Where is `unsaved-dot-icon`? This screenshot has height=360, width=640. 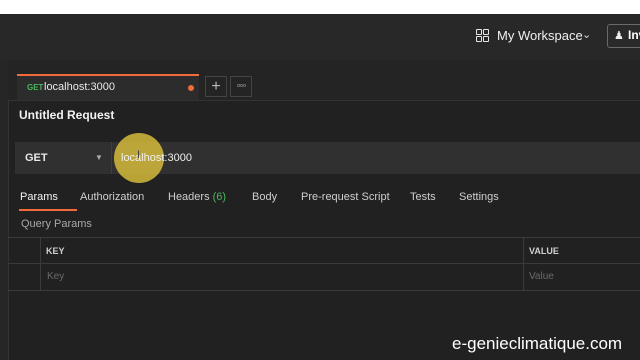 unsaved-dot-icon is located at coordinates (191, 88).